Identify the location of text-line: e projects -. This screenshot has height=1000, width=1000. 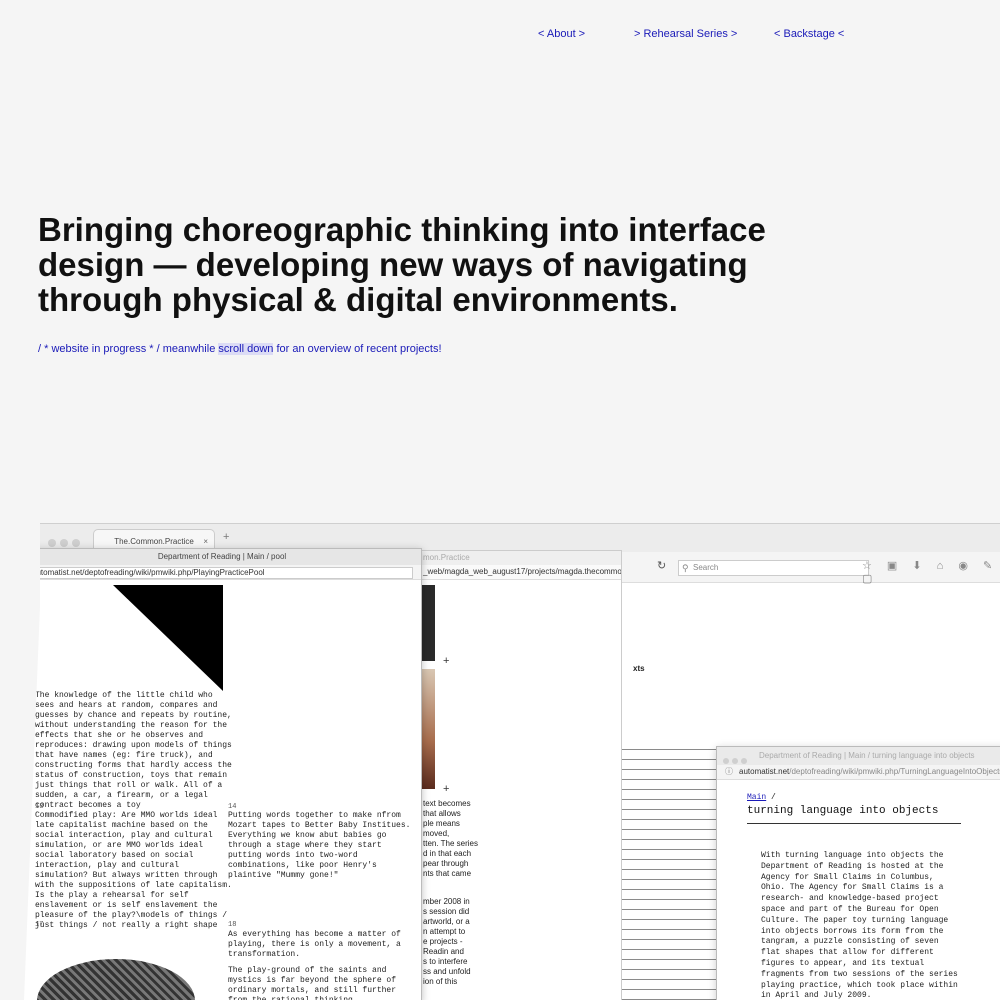
(443, 941).